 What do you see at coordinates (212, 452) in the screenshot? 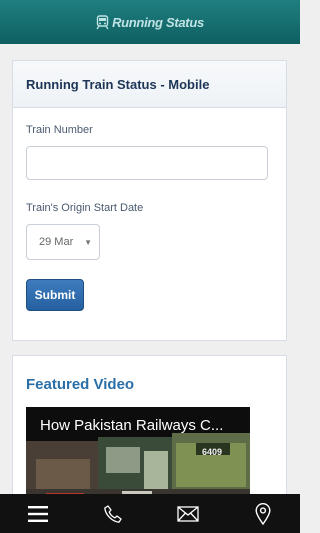
I see `video-caption: 6409` at bounding box center [212, 452].